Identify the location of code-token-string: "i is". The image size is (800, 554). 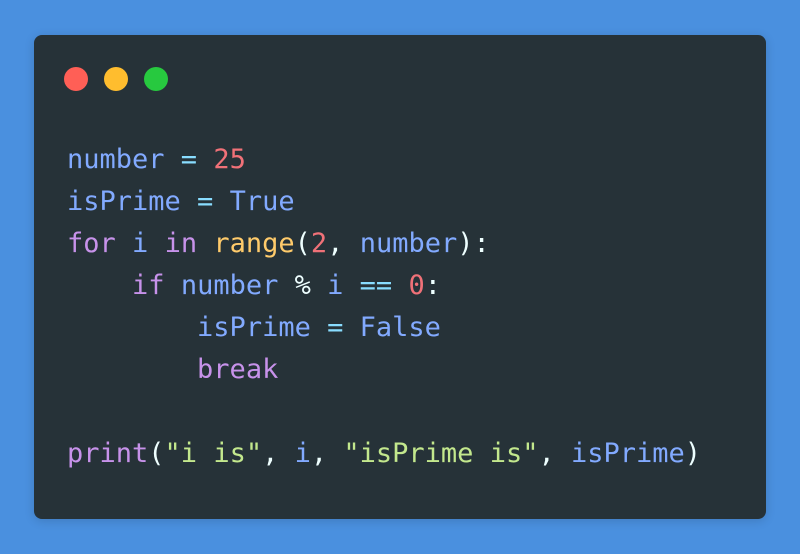
(213, 453).